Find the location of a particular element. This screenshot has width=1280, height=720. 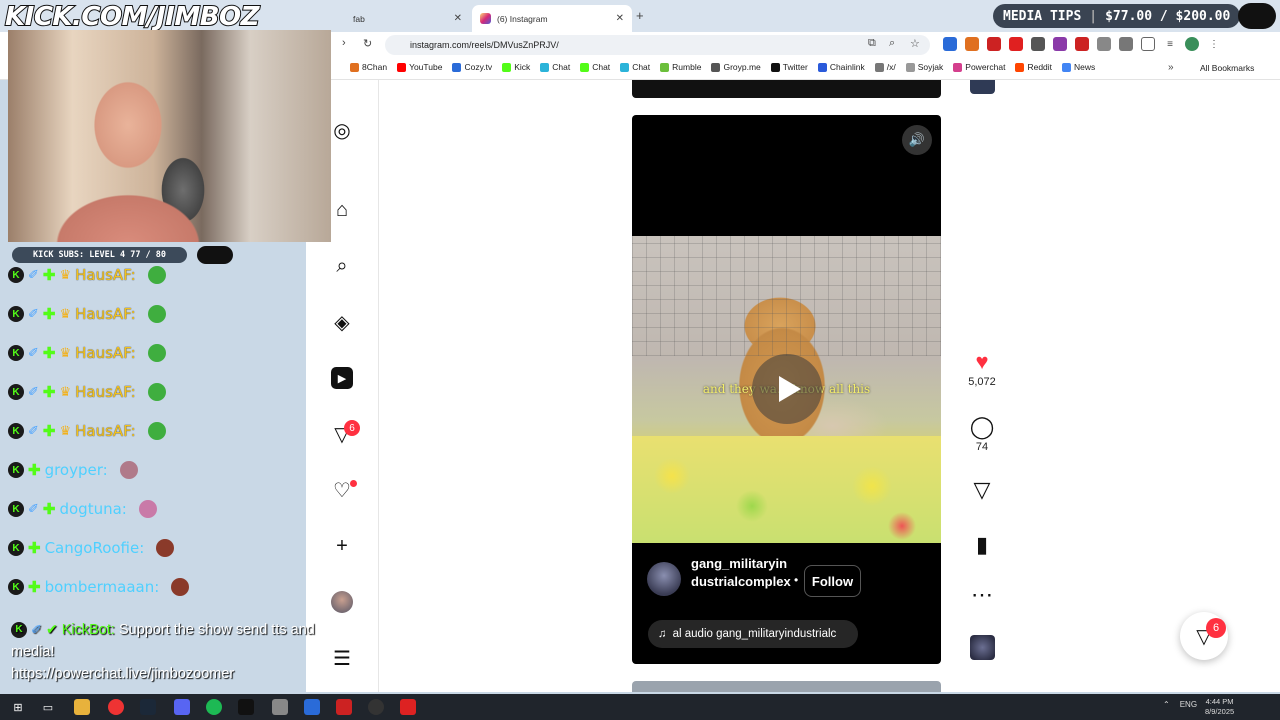

discord-icon is located at coordinates (182, 707).